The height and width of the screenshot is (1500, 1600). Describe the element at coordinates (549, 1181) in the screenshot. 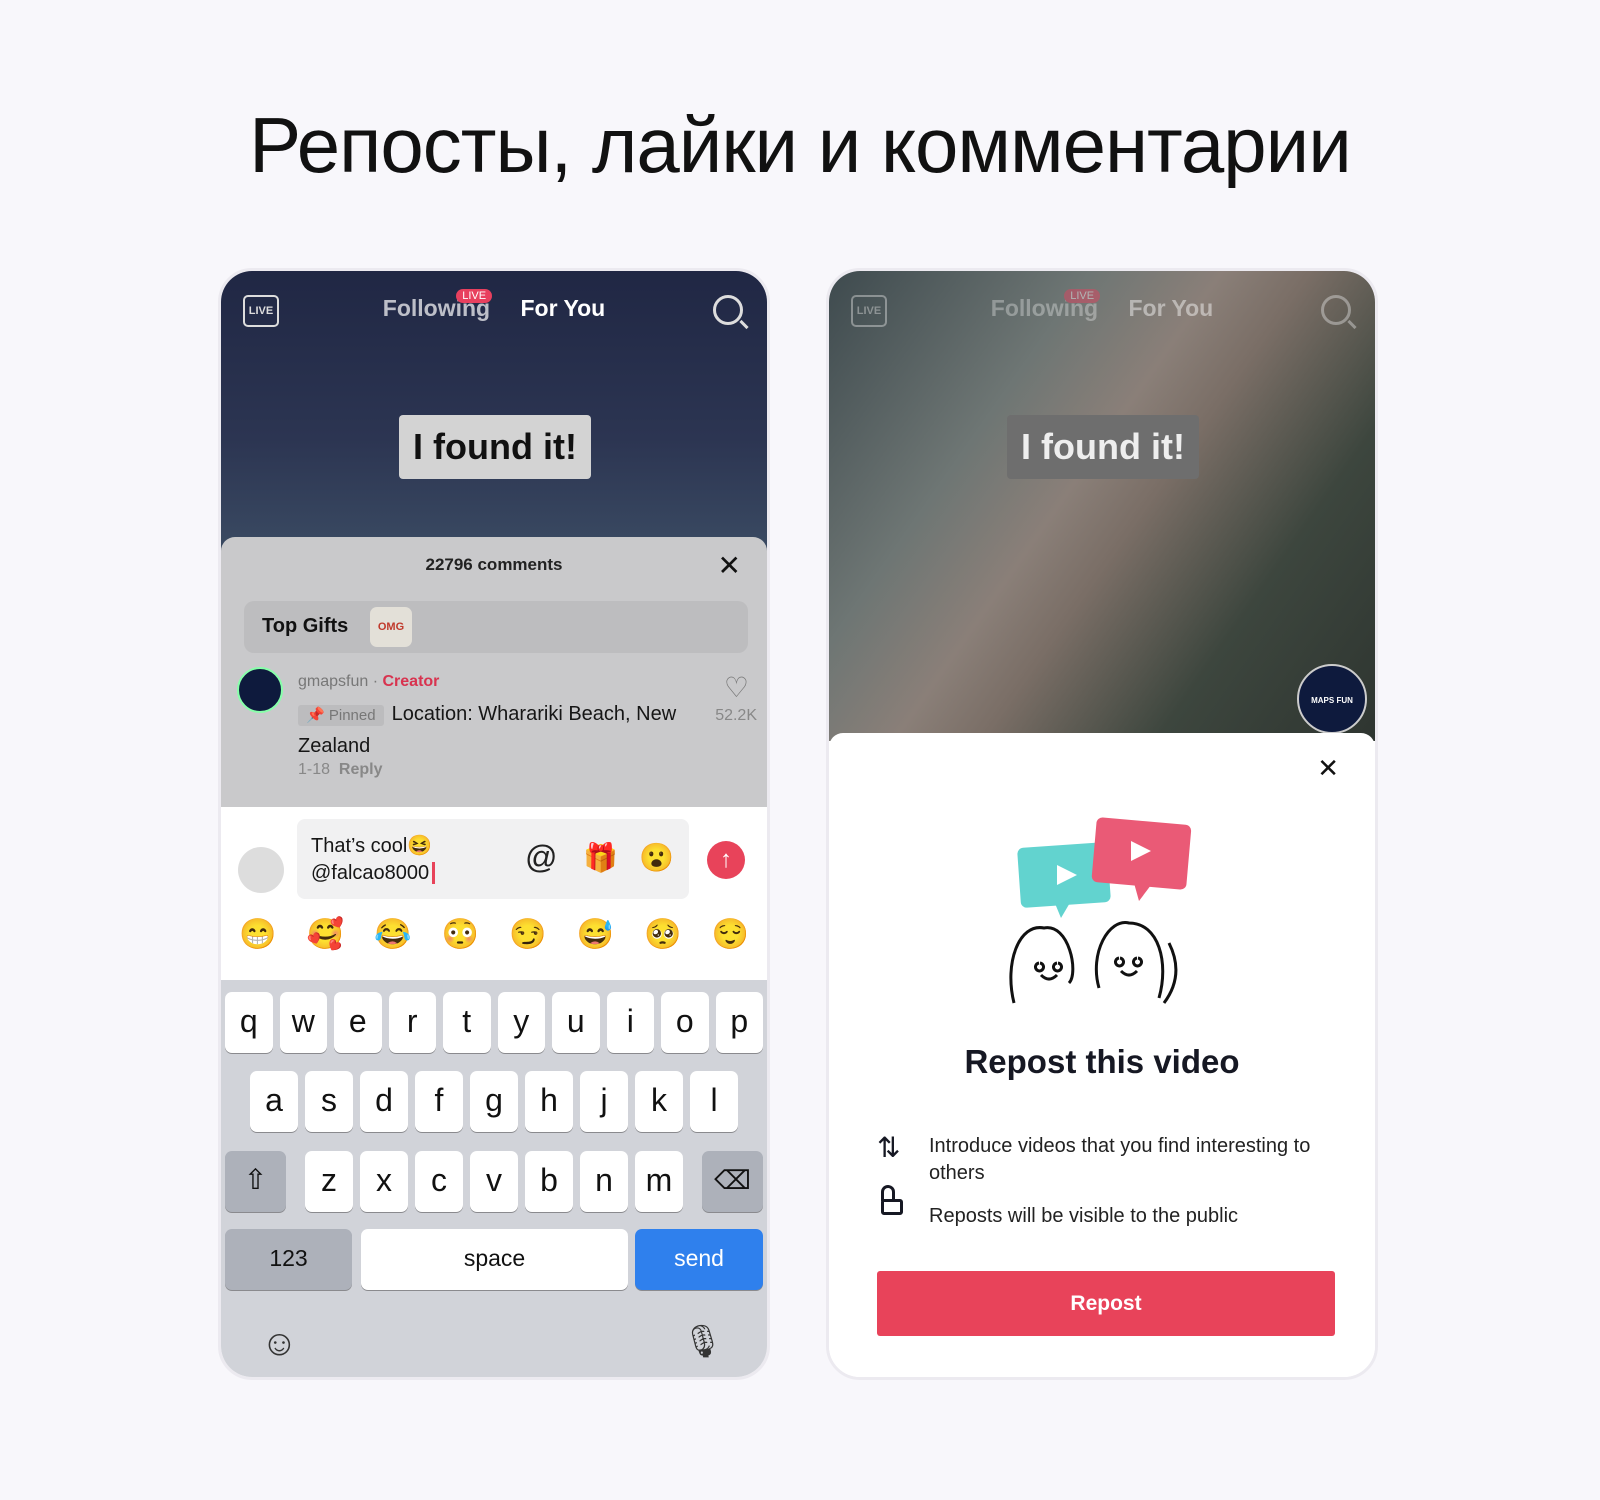

I see `key-b: b` at that location.